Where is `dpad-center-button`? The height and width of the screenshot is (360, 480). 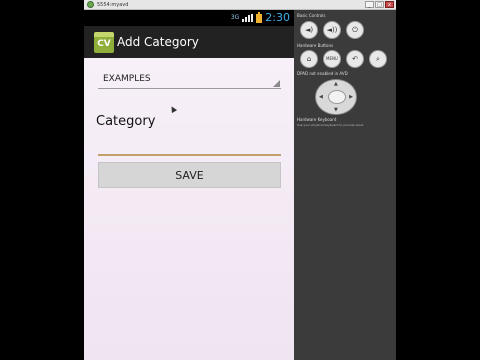 dpad-center-button is located at coordinates (337, 97).